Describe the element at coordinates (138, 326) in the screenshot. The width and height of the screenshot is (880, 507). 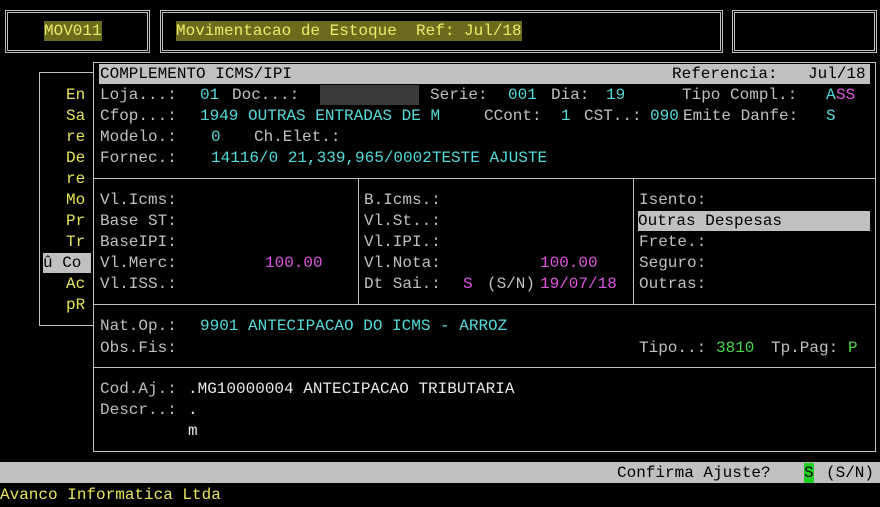
I see `natop-label: Nat.Op.:` at that location.